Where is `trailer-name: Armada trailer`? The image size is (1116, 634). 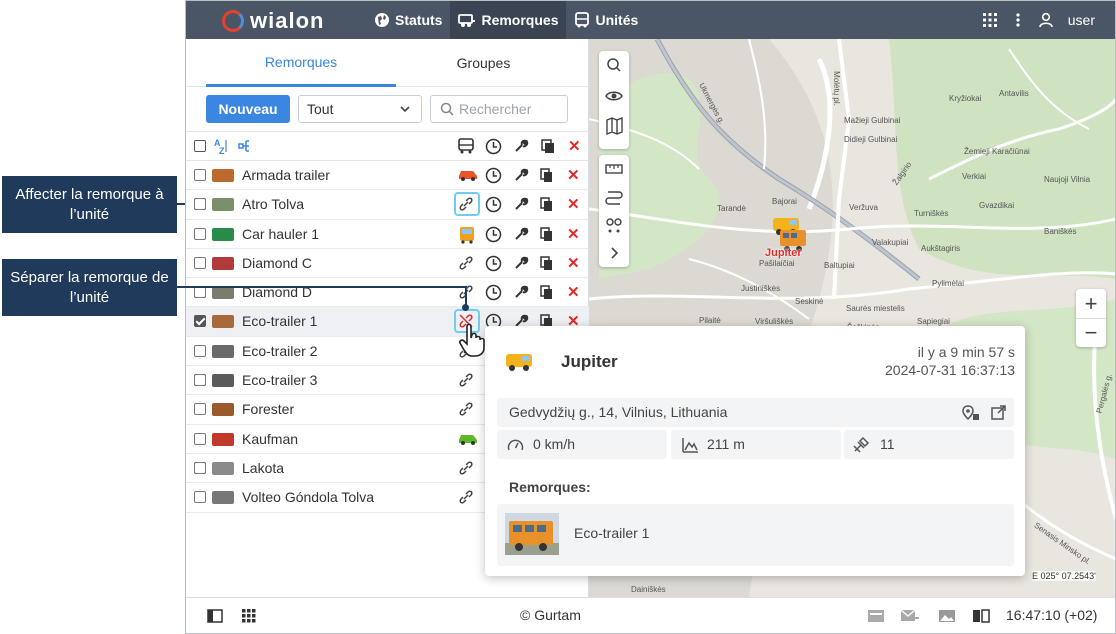
trailer-name: Armada trailer is located at coordinates (286, 175).